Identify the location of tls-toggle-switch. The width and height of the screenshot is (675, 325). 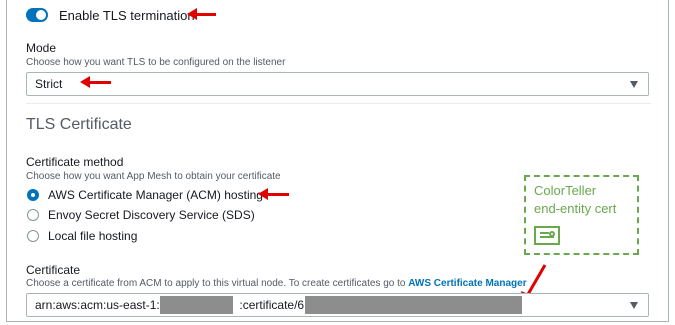
(37, 15).